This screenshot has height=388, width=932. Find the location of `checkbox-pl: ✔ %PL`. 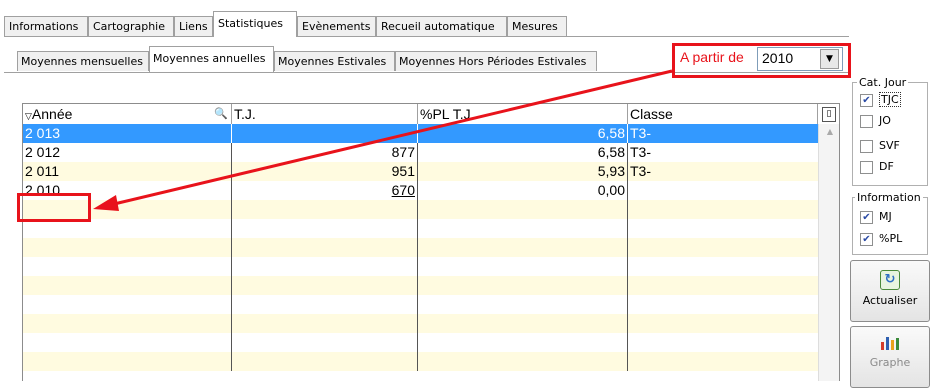

checkbox-pl: ✔ %PL is located at coordinates (881, 239).